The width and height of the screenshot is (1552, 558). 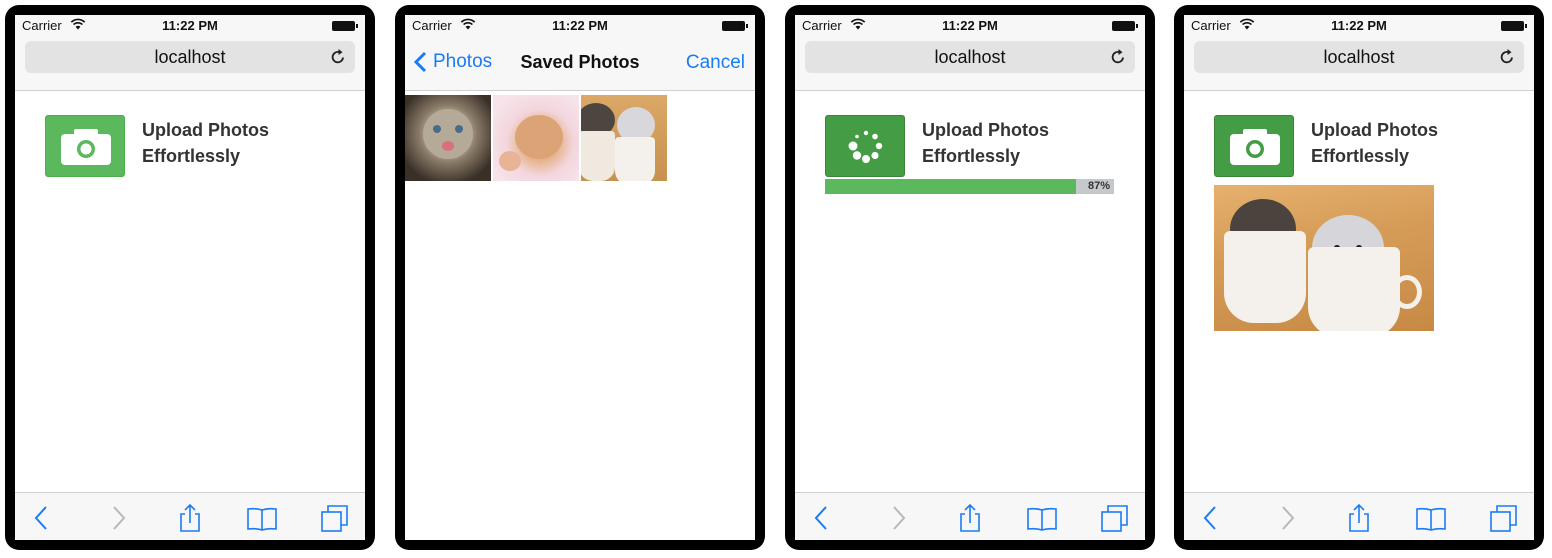 I want to click on upload-progress-bar: 87%, so click(x=969, y=186).